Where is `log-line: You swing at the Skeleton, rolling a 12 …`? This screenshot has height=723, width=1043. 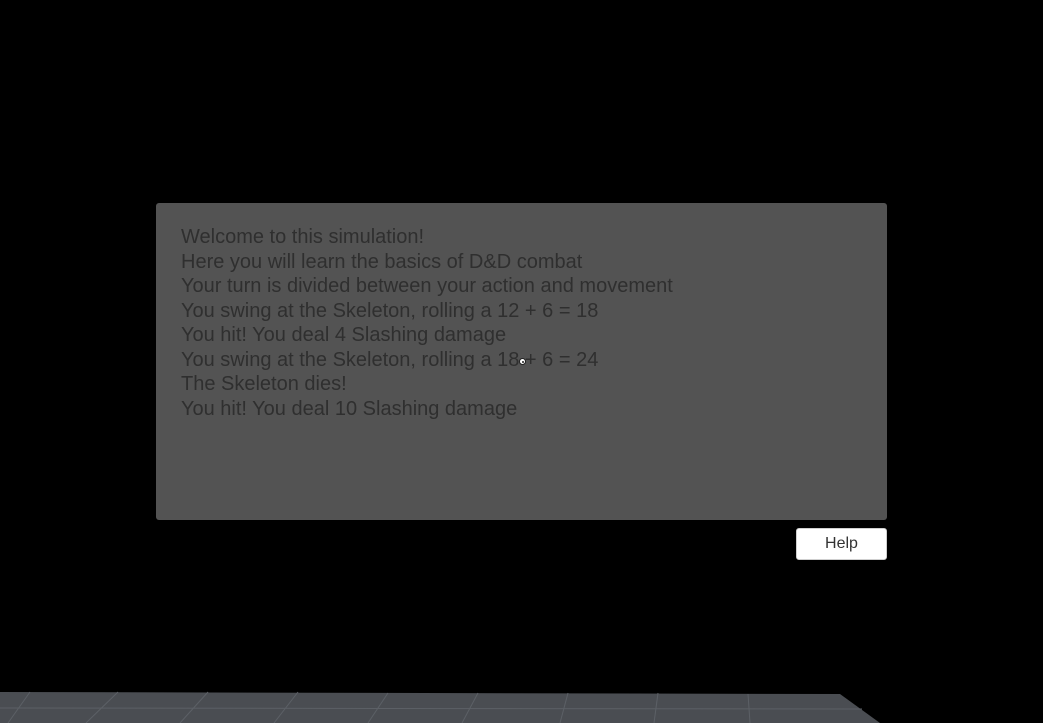 log-line: You swing at the Skeleton, rolling a 12 … is located at coordinates (390, 310).